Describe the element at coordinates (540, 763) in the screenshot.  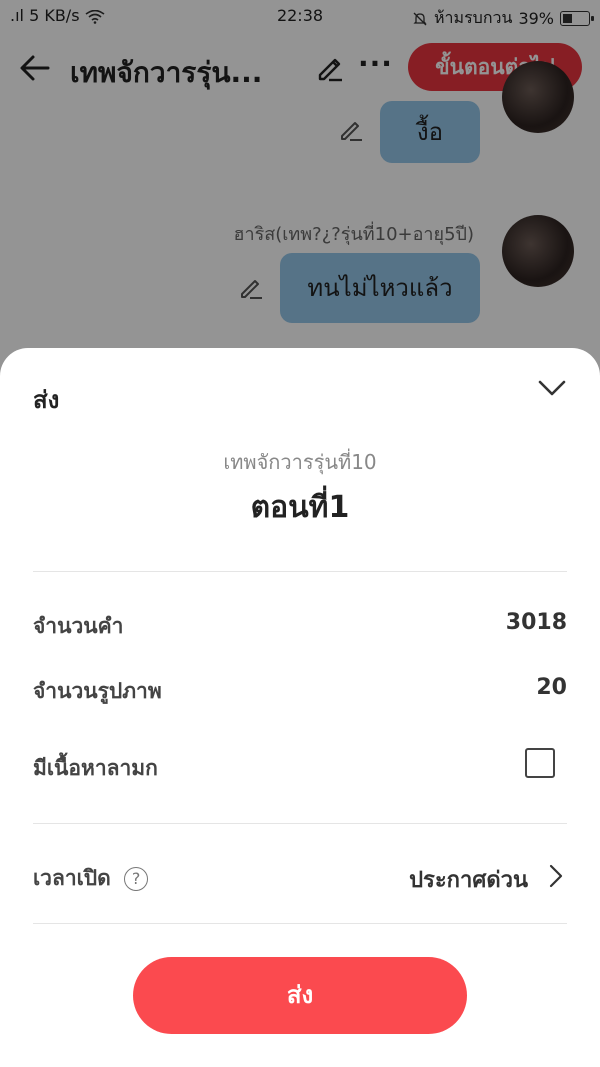
I see `adult-content-checkbox` at that location.